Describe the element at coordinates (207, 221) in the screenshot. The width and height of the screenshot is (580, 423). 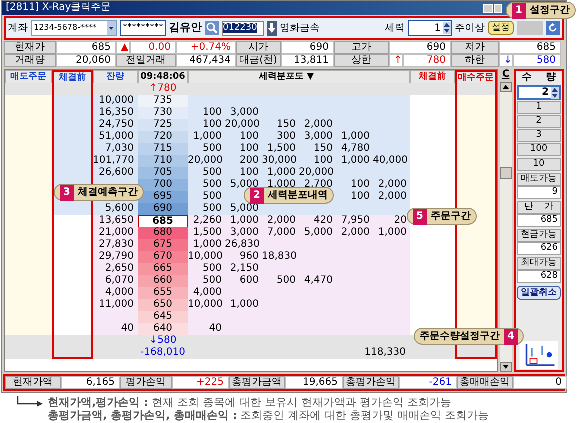
I see `table-cell-text: 2,260` at that location.